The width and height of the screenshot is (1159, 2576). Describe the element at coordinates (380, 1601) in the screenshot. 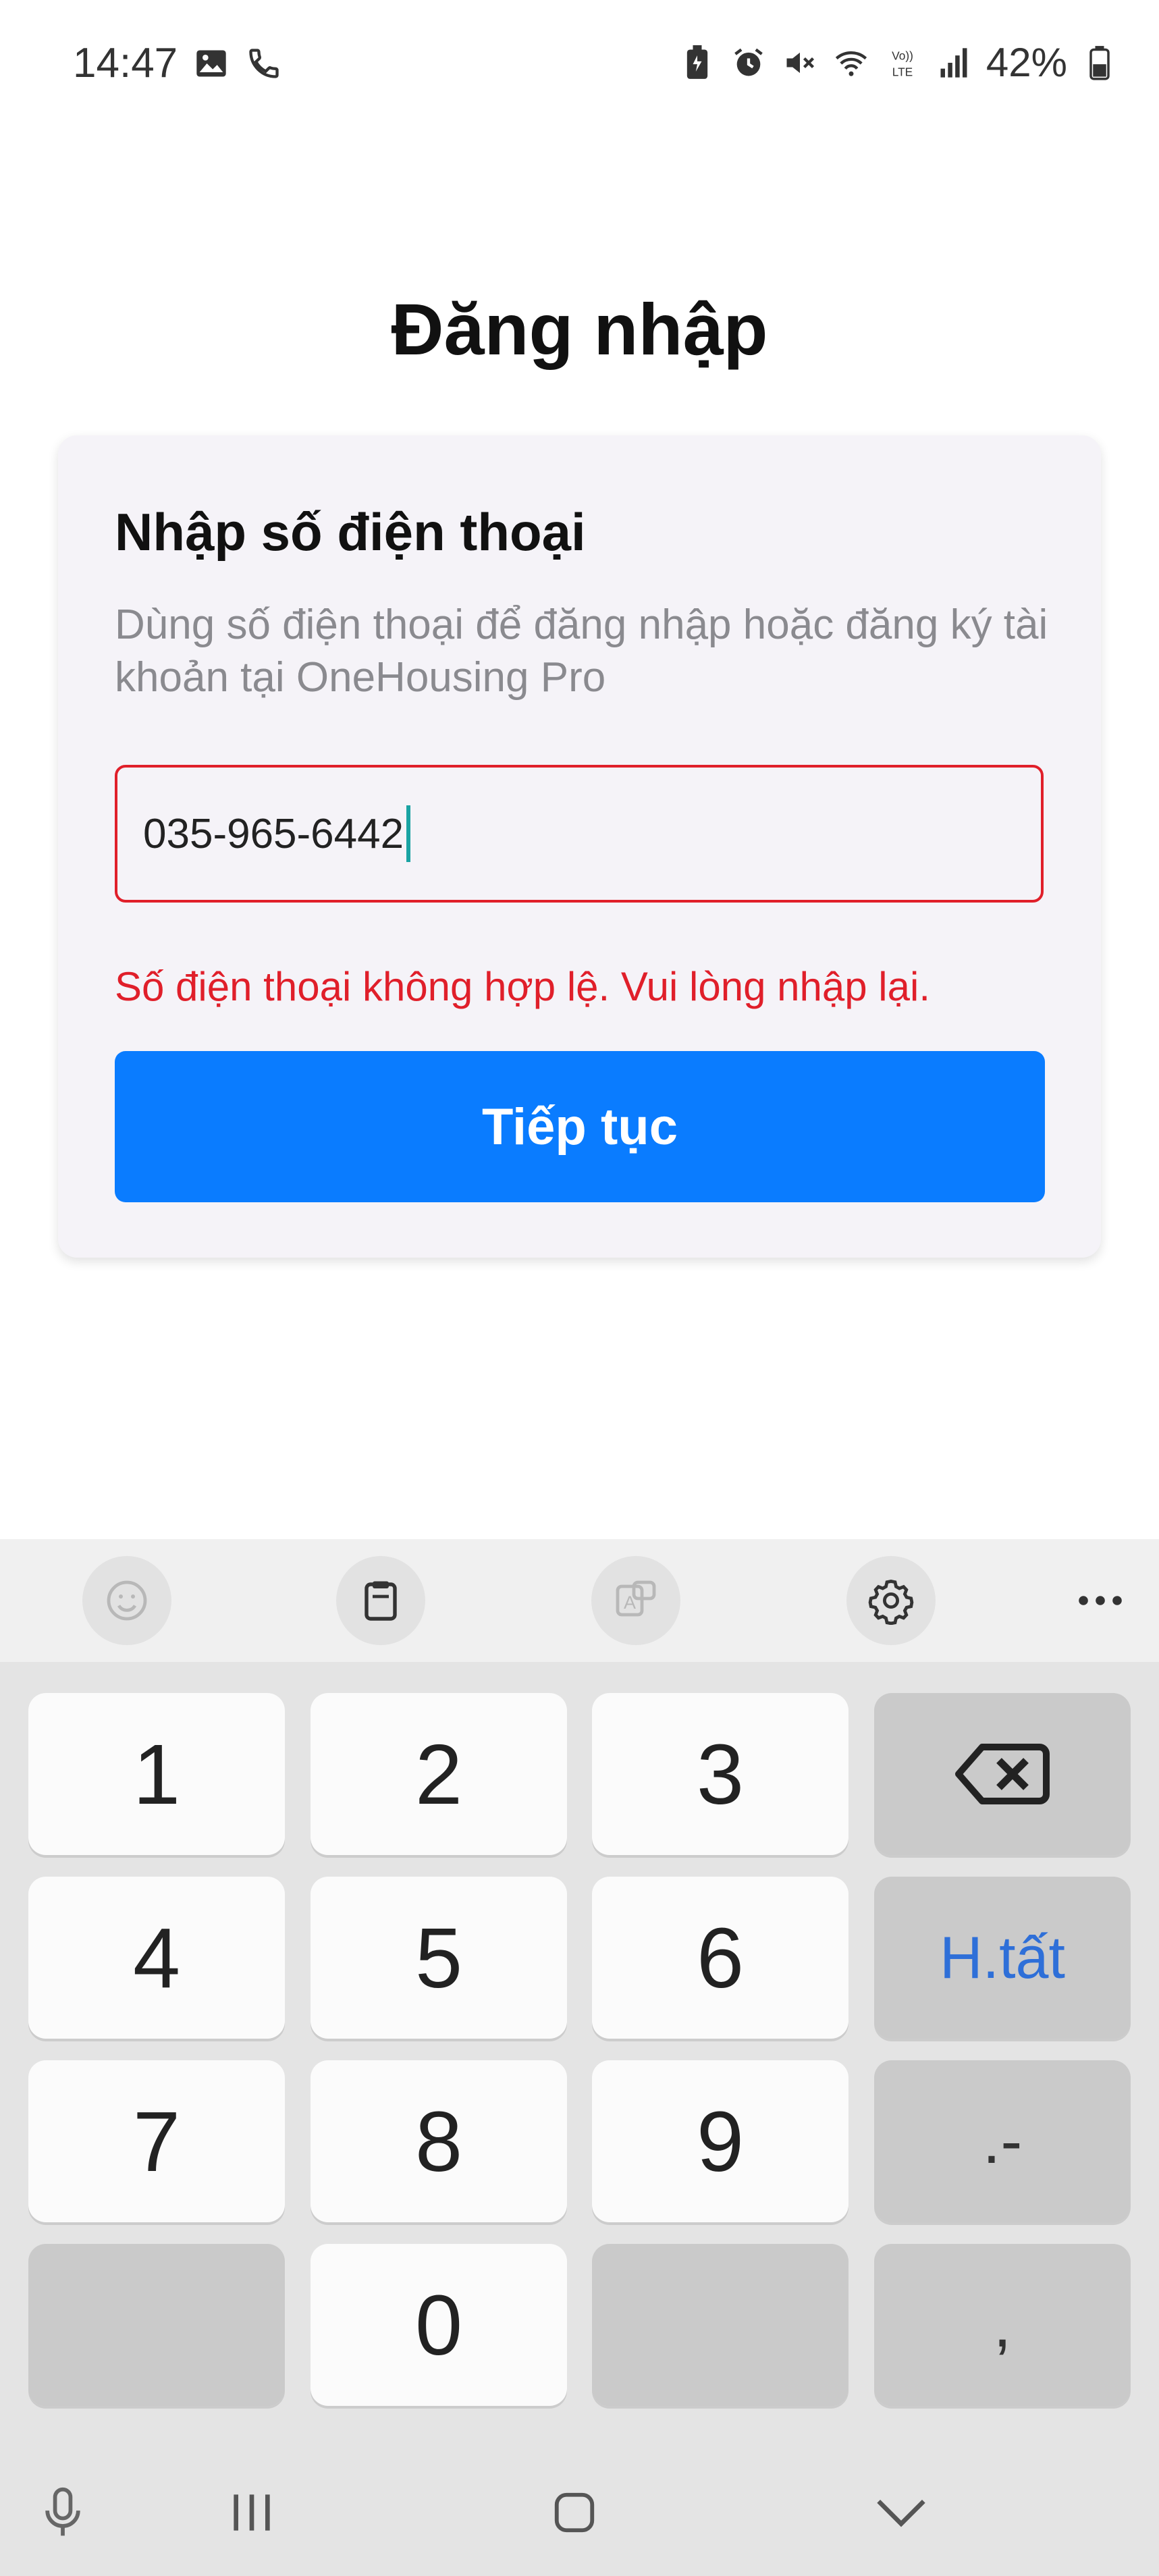

I see `clipboard-icon` at that location.